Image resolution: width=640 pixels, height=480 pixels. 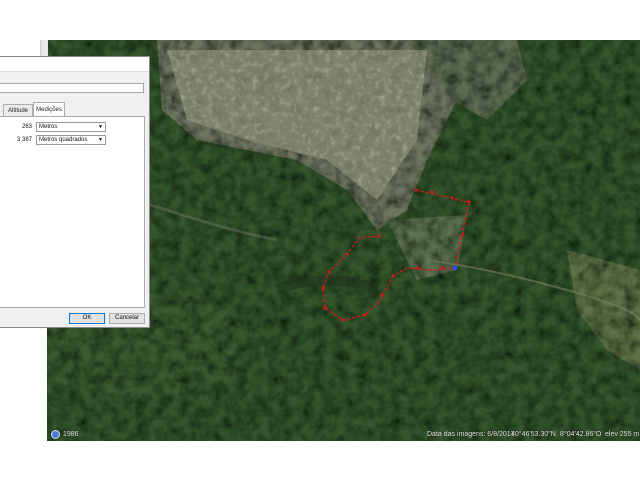 I want to click on ok-button: OK, so click(x=87, y=318).